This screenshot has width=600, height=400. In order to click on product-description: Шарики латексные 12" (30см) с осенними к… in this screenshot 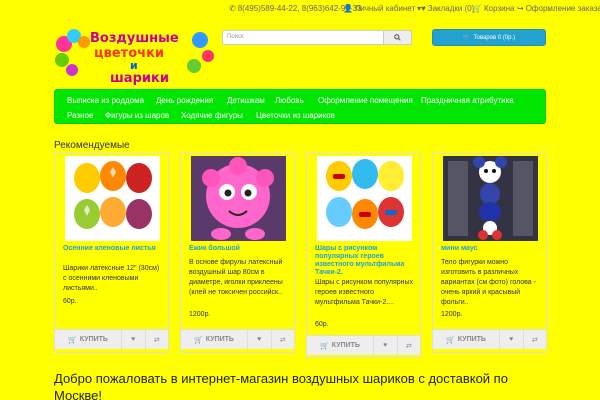, I will do `click(111, 278)`.